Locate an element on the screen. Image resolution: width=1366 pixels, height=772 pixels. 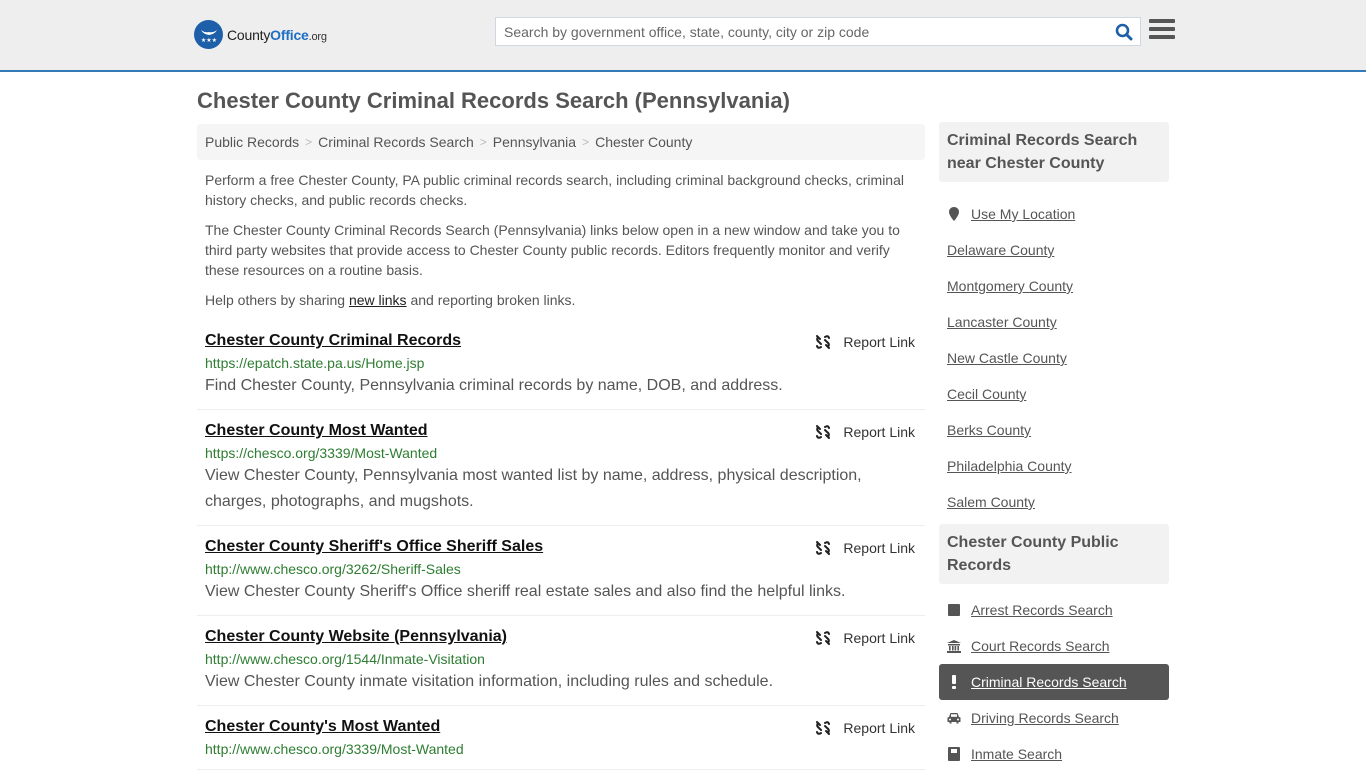
new-links-link: new links is located at coordinates (378, 300).